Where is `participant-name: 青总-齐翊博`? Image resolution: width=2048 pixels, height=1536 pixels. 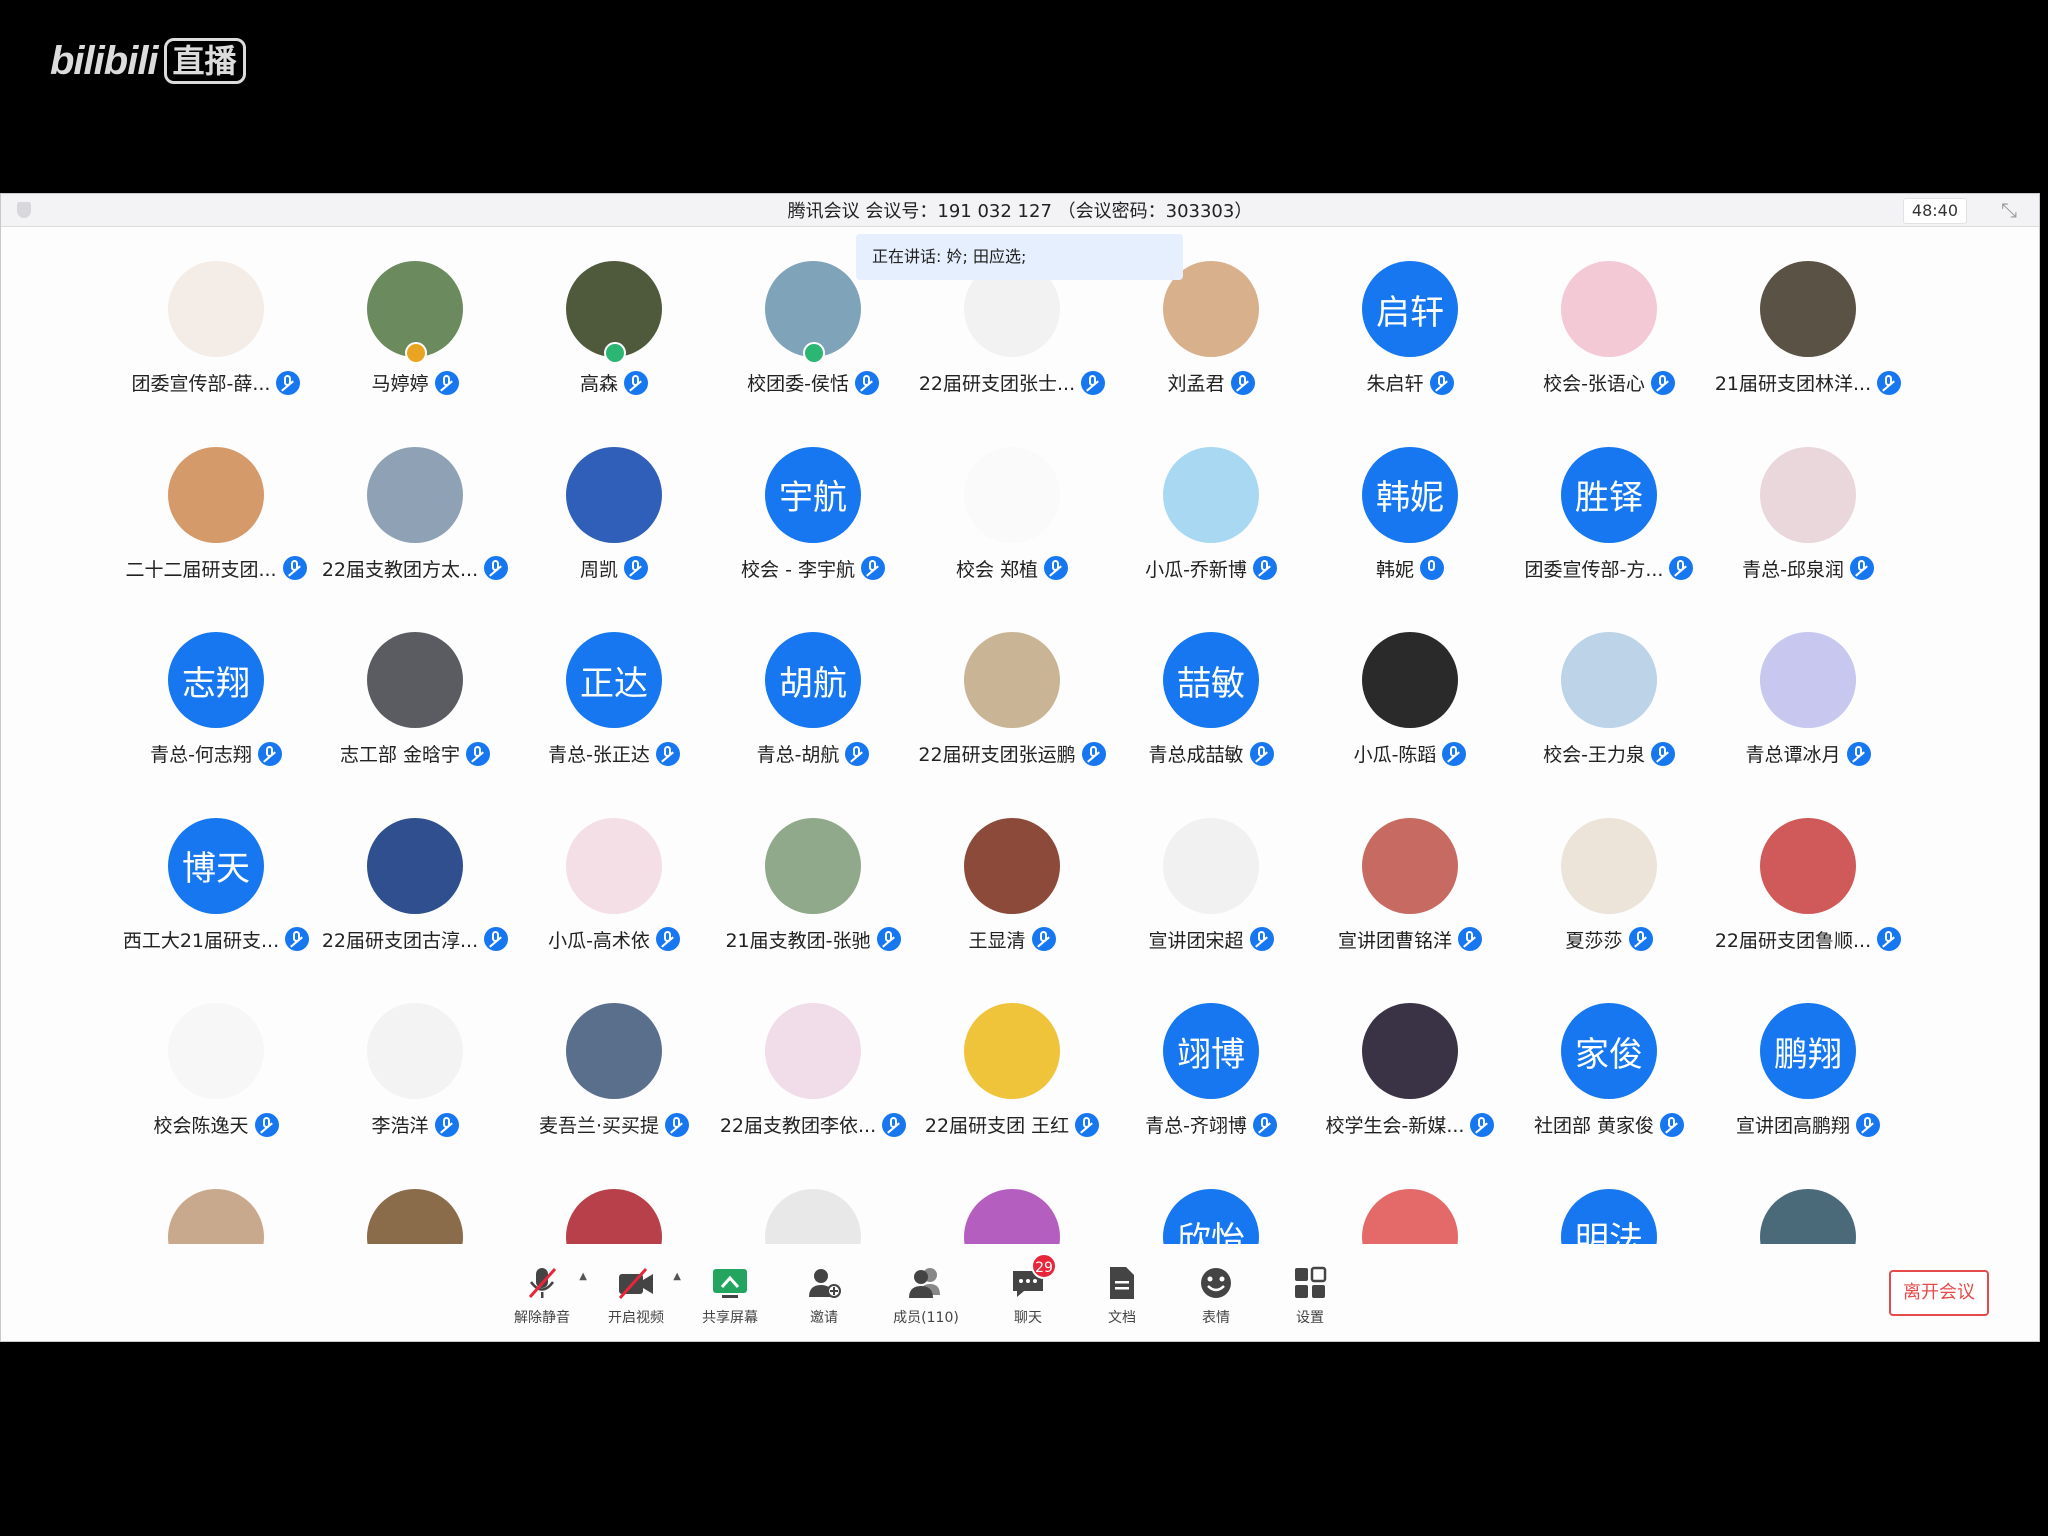 participant-name: 青总-齐翊博 is located at coordinates (1196, 1126).